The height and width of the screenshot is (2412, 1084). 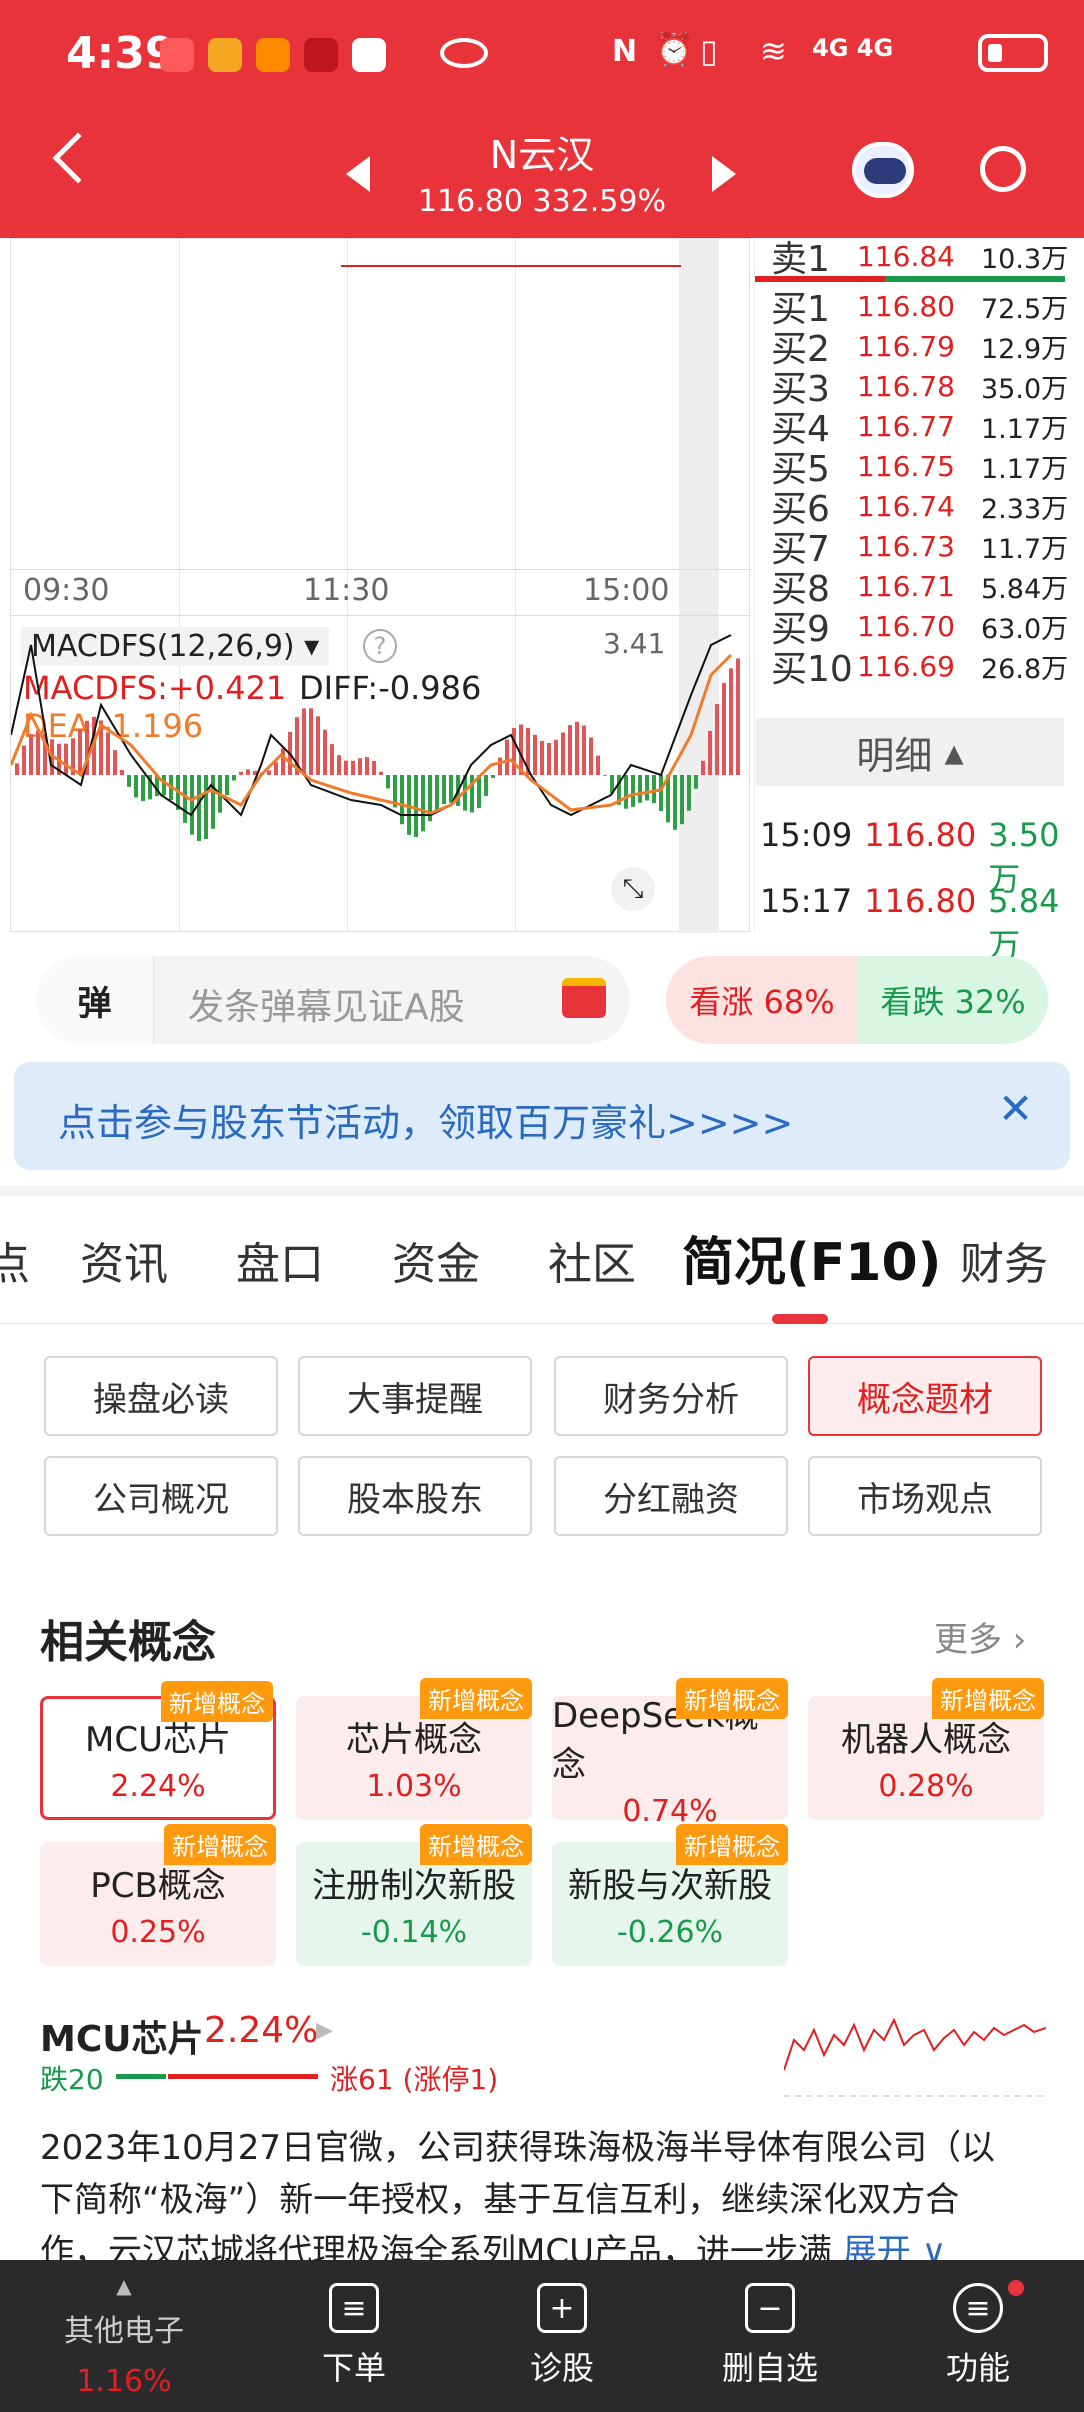 I want to click on price-line, so click(x=511, y=266).